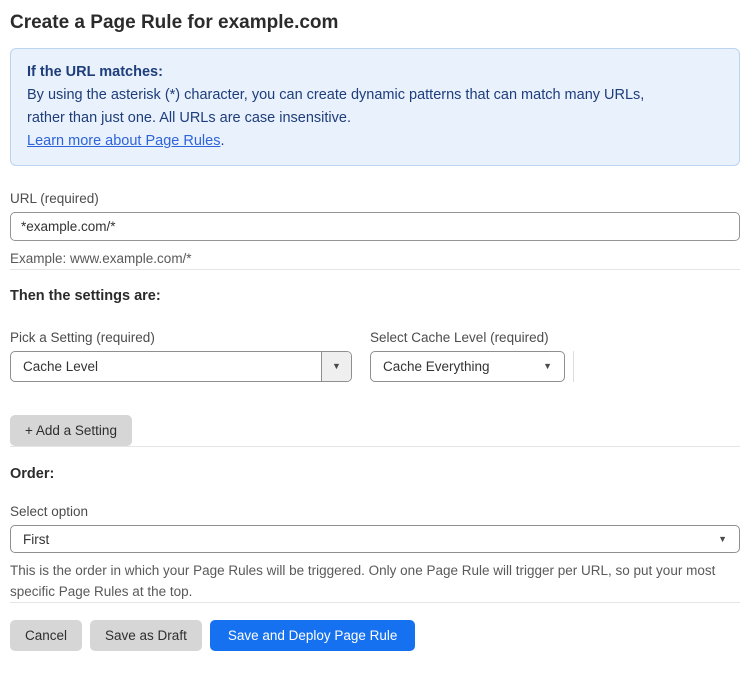 Image resolution: width=750 pixels, height=691 pixels. Describe the element at coordinates (85, 296) in the screenshot. I see `settings-heading: Then the settings are:` at that location.